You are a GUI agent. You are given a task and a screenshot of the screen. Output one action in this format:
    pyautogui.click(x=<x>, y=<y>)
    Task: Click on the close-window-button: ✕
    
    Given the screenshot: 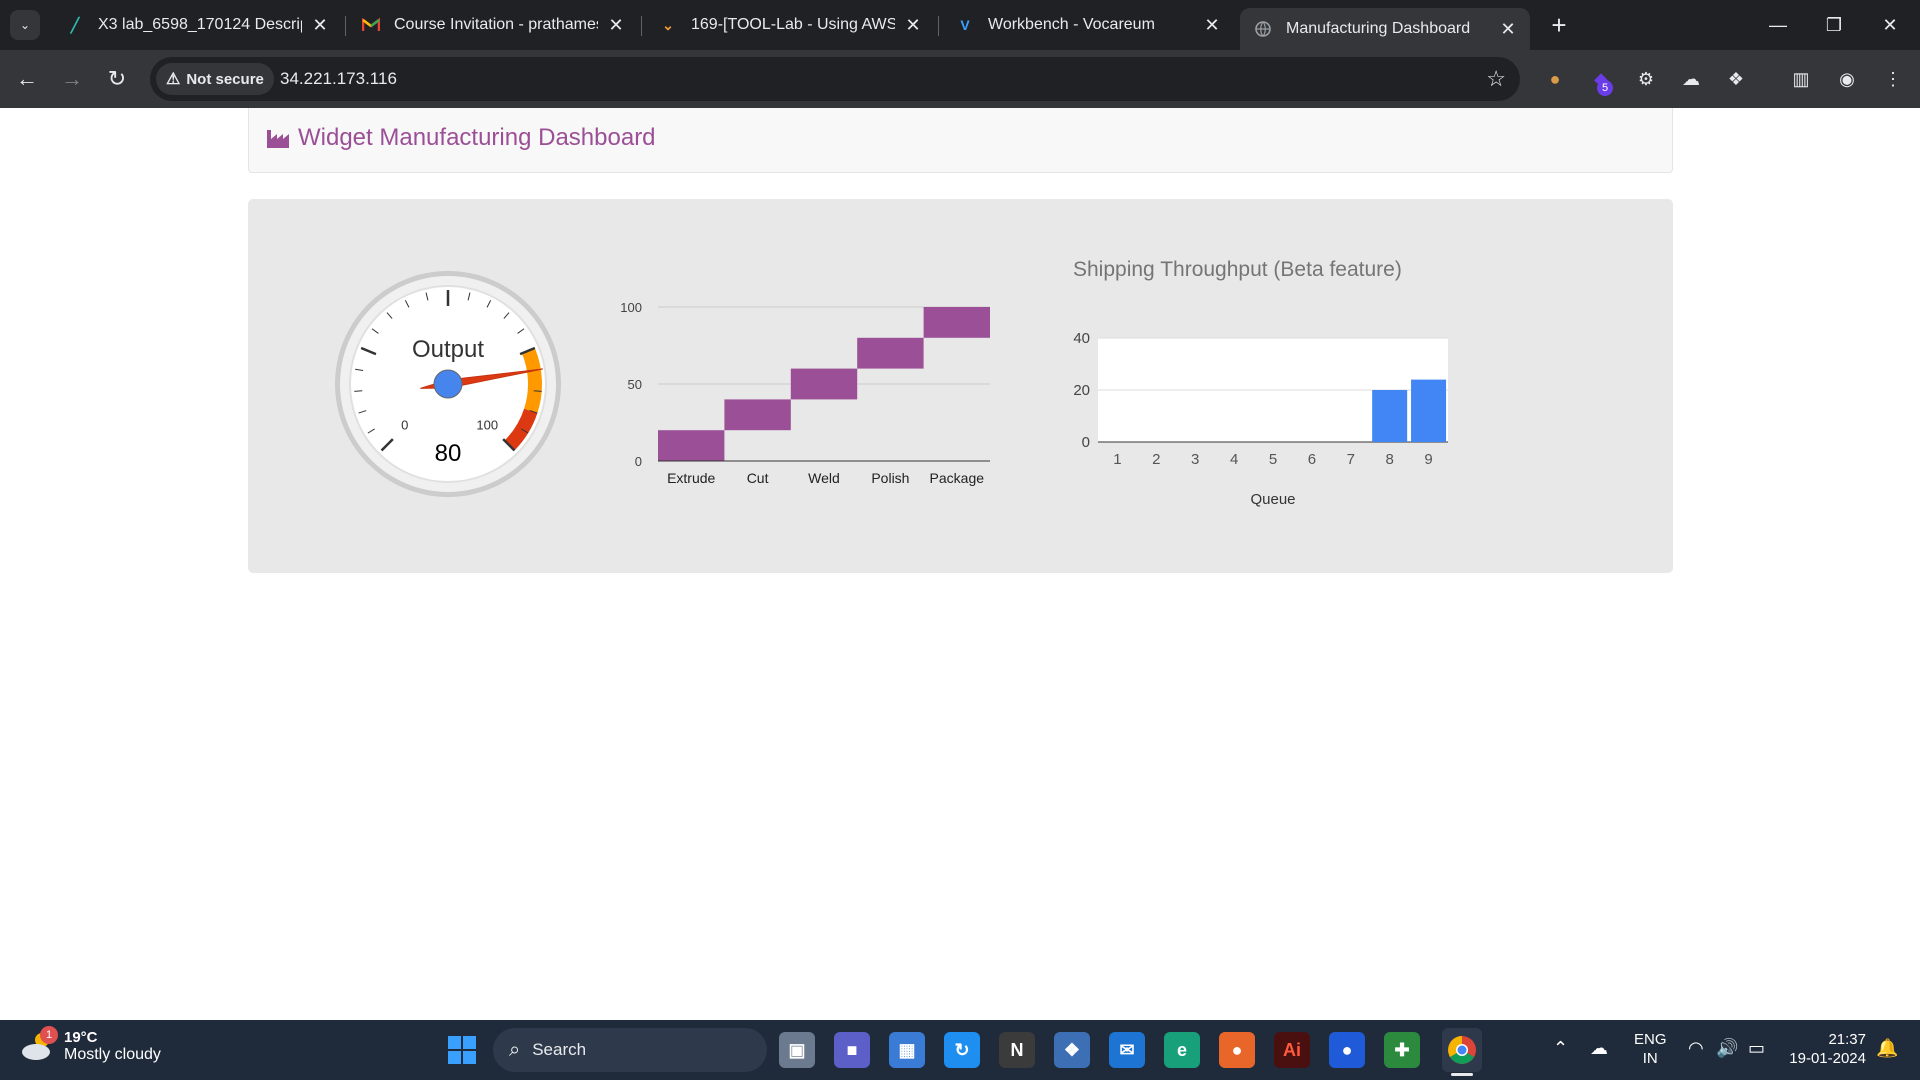 What is the action you would take?
    pyautogui.click(x=1890, y=25)
    